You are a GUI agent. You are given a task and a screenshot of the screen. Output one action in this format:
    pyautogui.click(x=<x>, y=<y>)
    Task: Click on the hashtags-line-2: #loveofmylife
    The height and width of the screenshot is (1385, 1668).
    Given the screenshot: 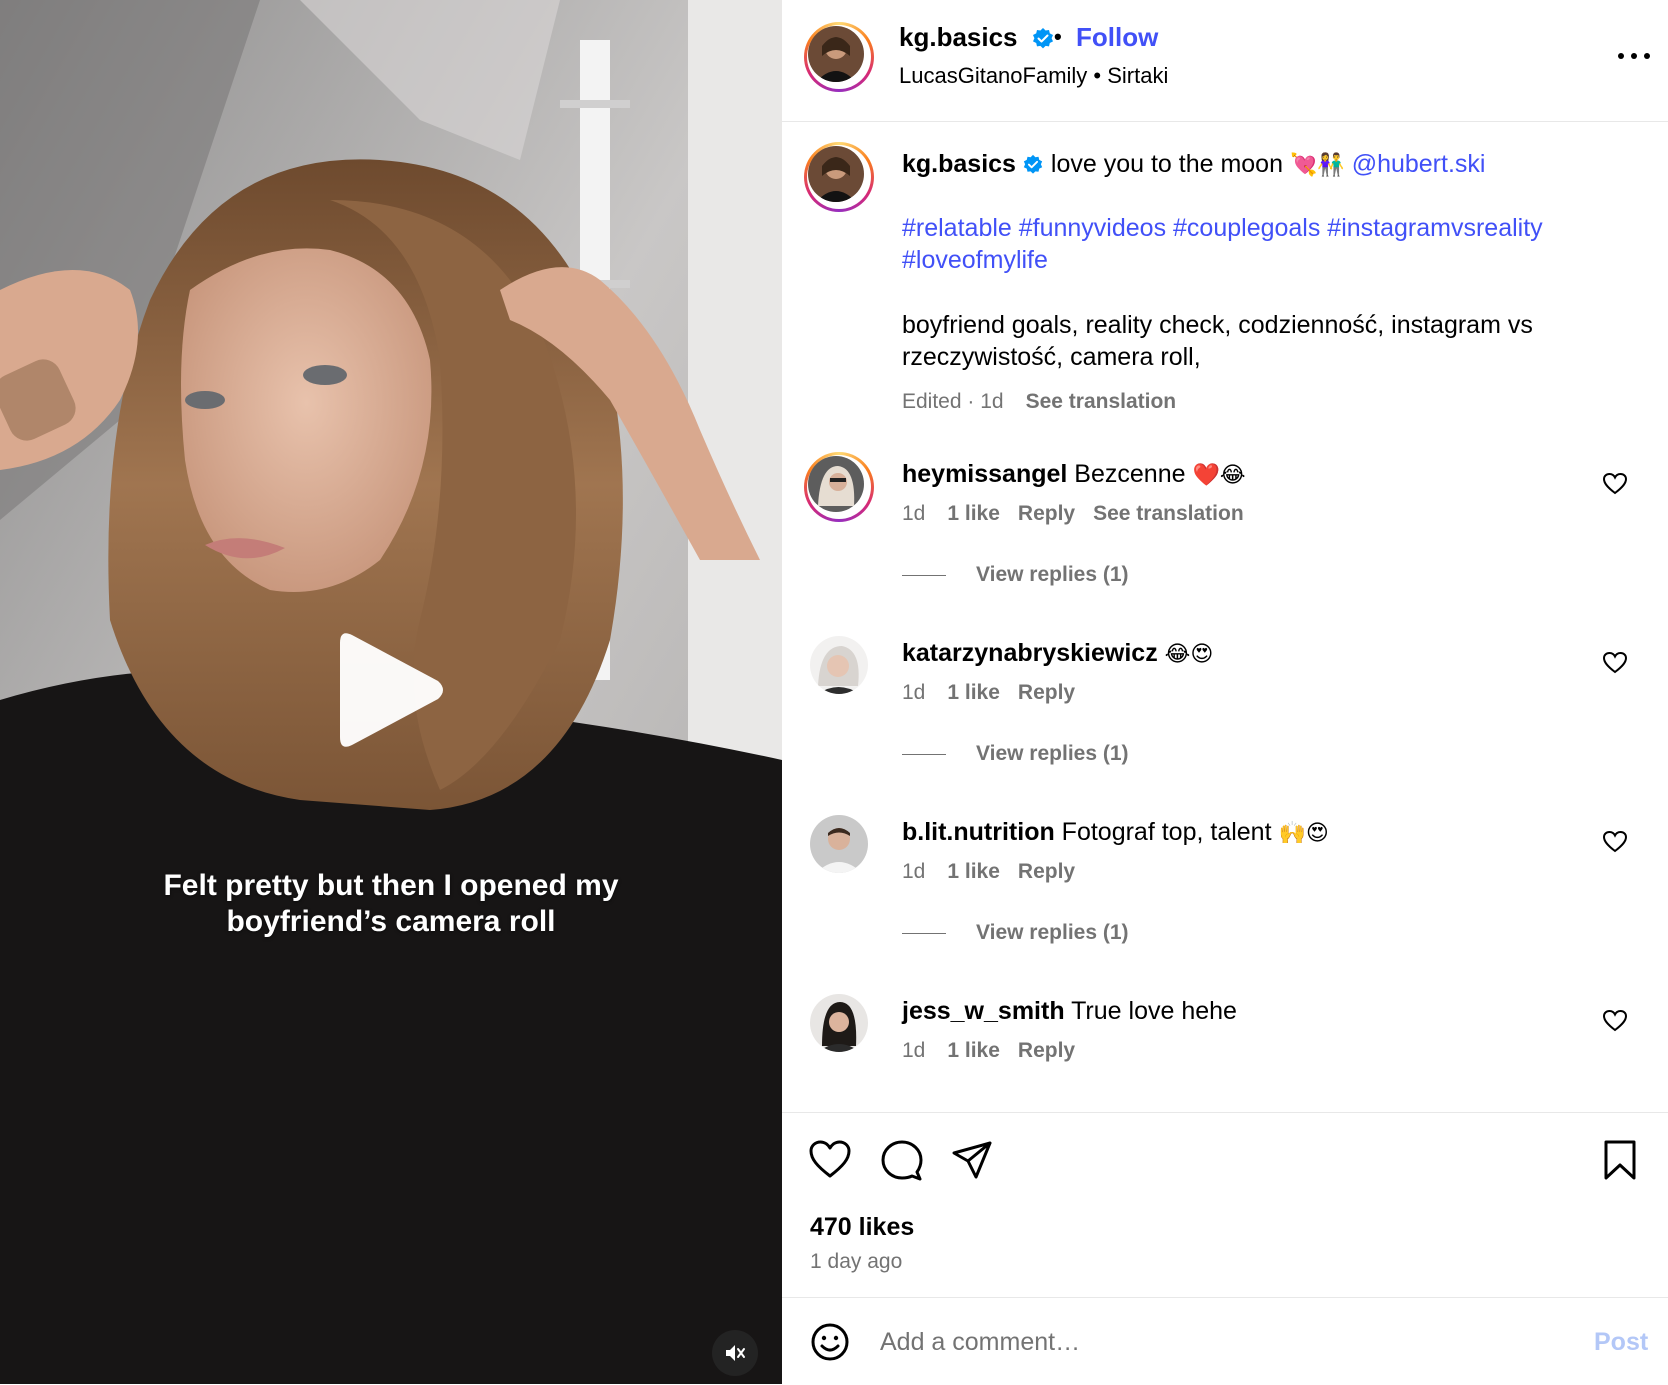 What is the action you would take?
    pyautogui.click(x=1252, y=260)
    